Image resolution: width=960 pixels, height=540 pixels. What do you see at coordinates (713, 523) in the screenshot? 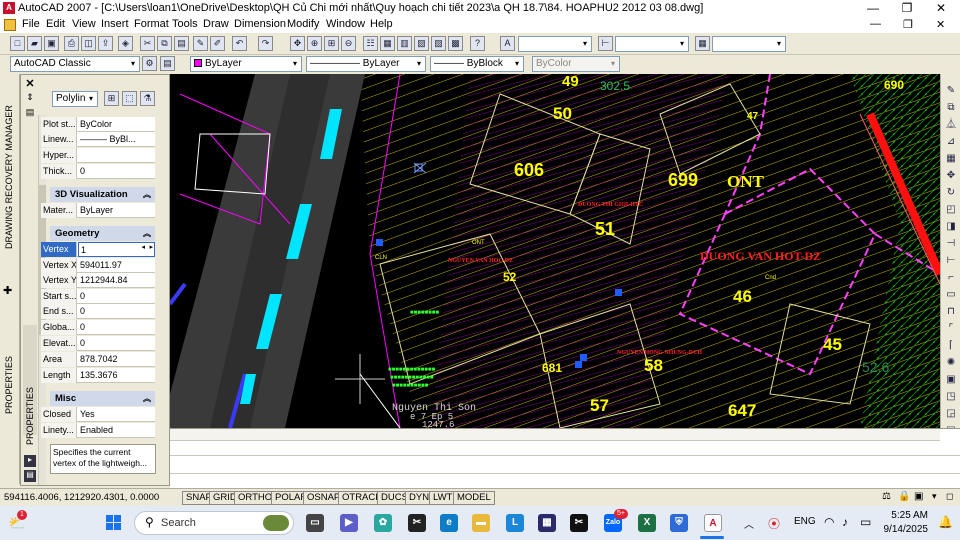
I see `autocad-taskbar-icon: A` at bounding box center [713, 523].